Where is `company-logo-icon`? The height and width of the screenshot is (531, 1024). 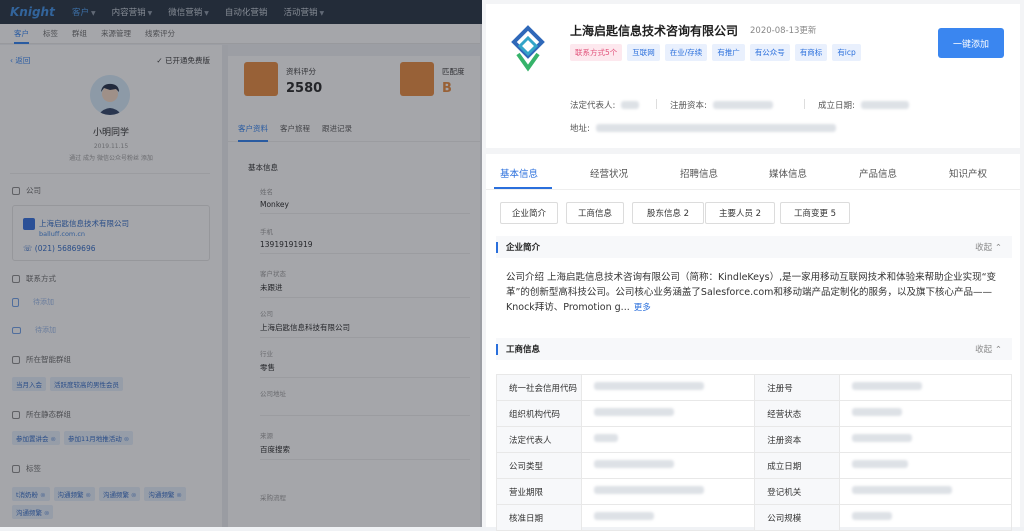 company-logo-icon is located at coordinates (528, 48).